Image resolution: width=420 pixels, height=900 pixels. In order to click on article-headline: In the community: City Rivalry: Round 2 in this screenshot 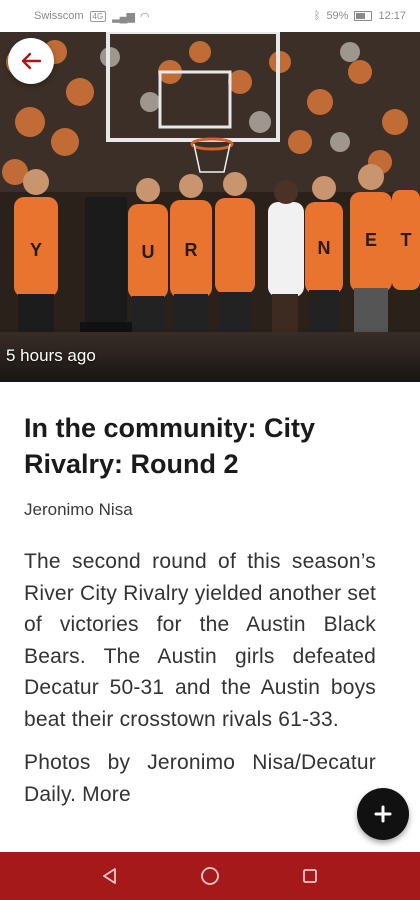, I will do `click(170, 446)`.